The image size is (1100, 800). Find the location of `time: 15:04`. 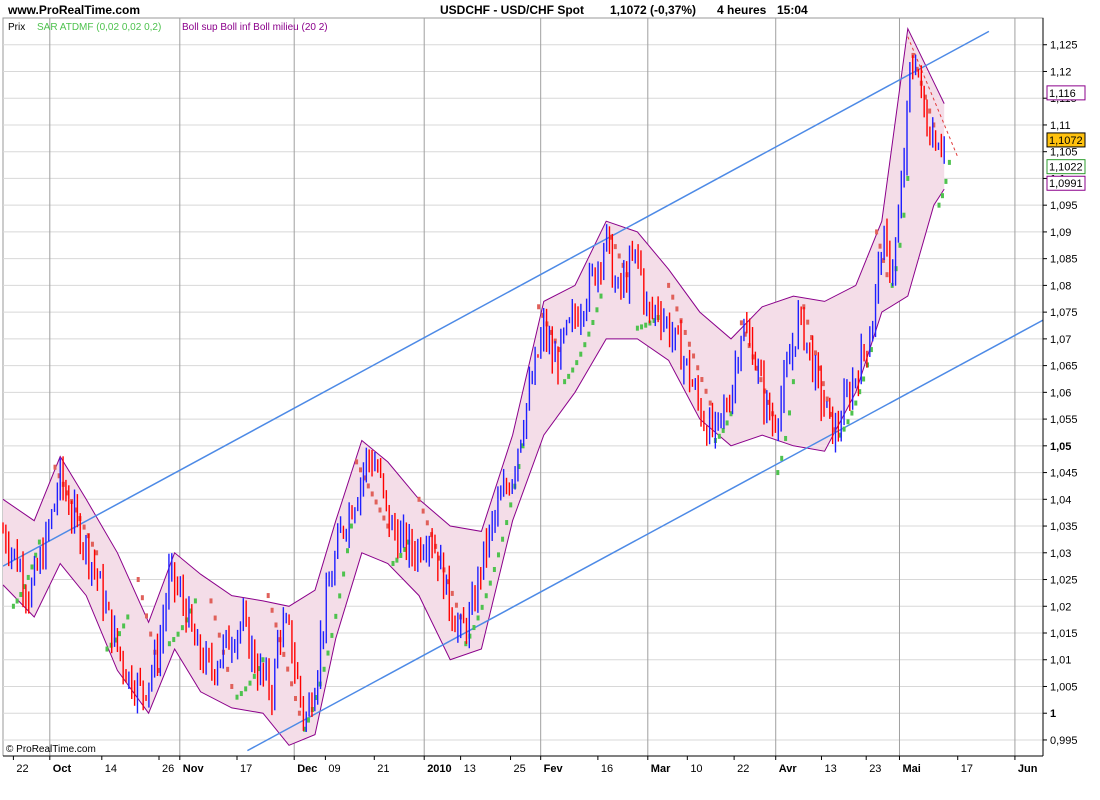

time: 15:04 is located at coordinates (792, 10).